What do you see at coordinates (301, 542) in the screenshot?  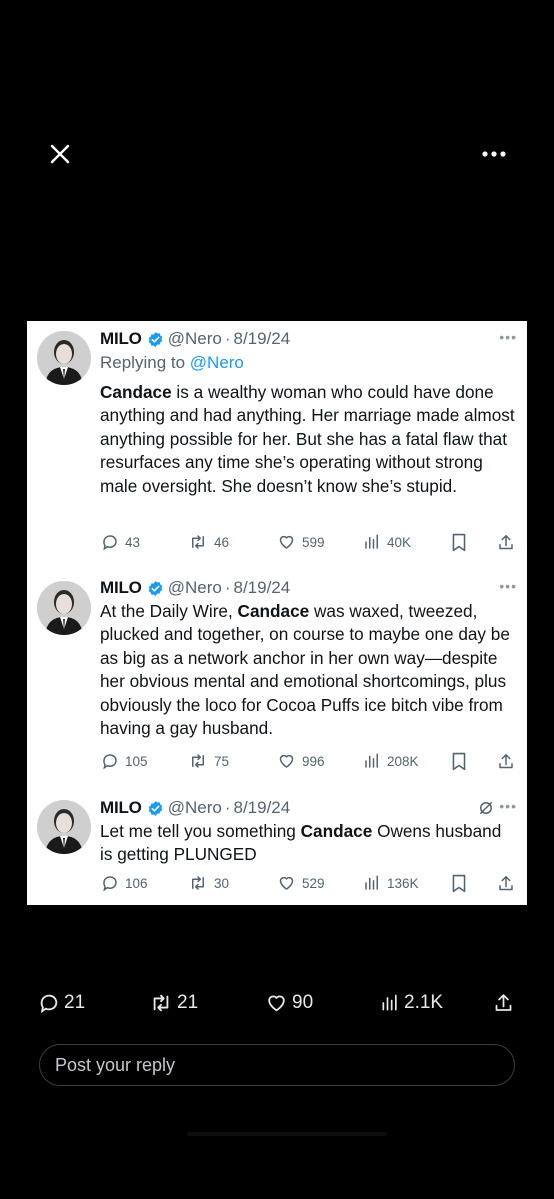 I see `like-action: 599` at bounding box center [301, 542].